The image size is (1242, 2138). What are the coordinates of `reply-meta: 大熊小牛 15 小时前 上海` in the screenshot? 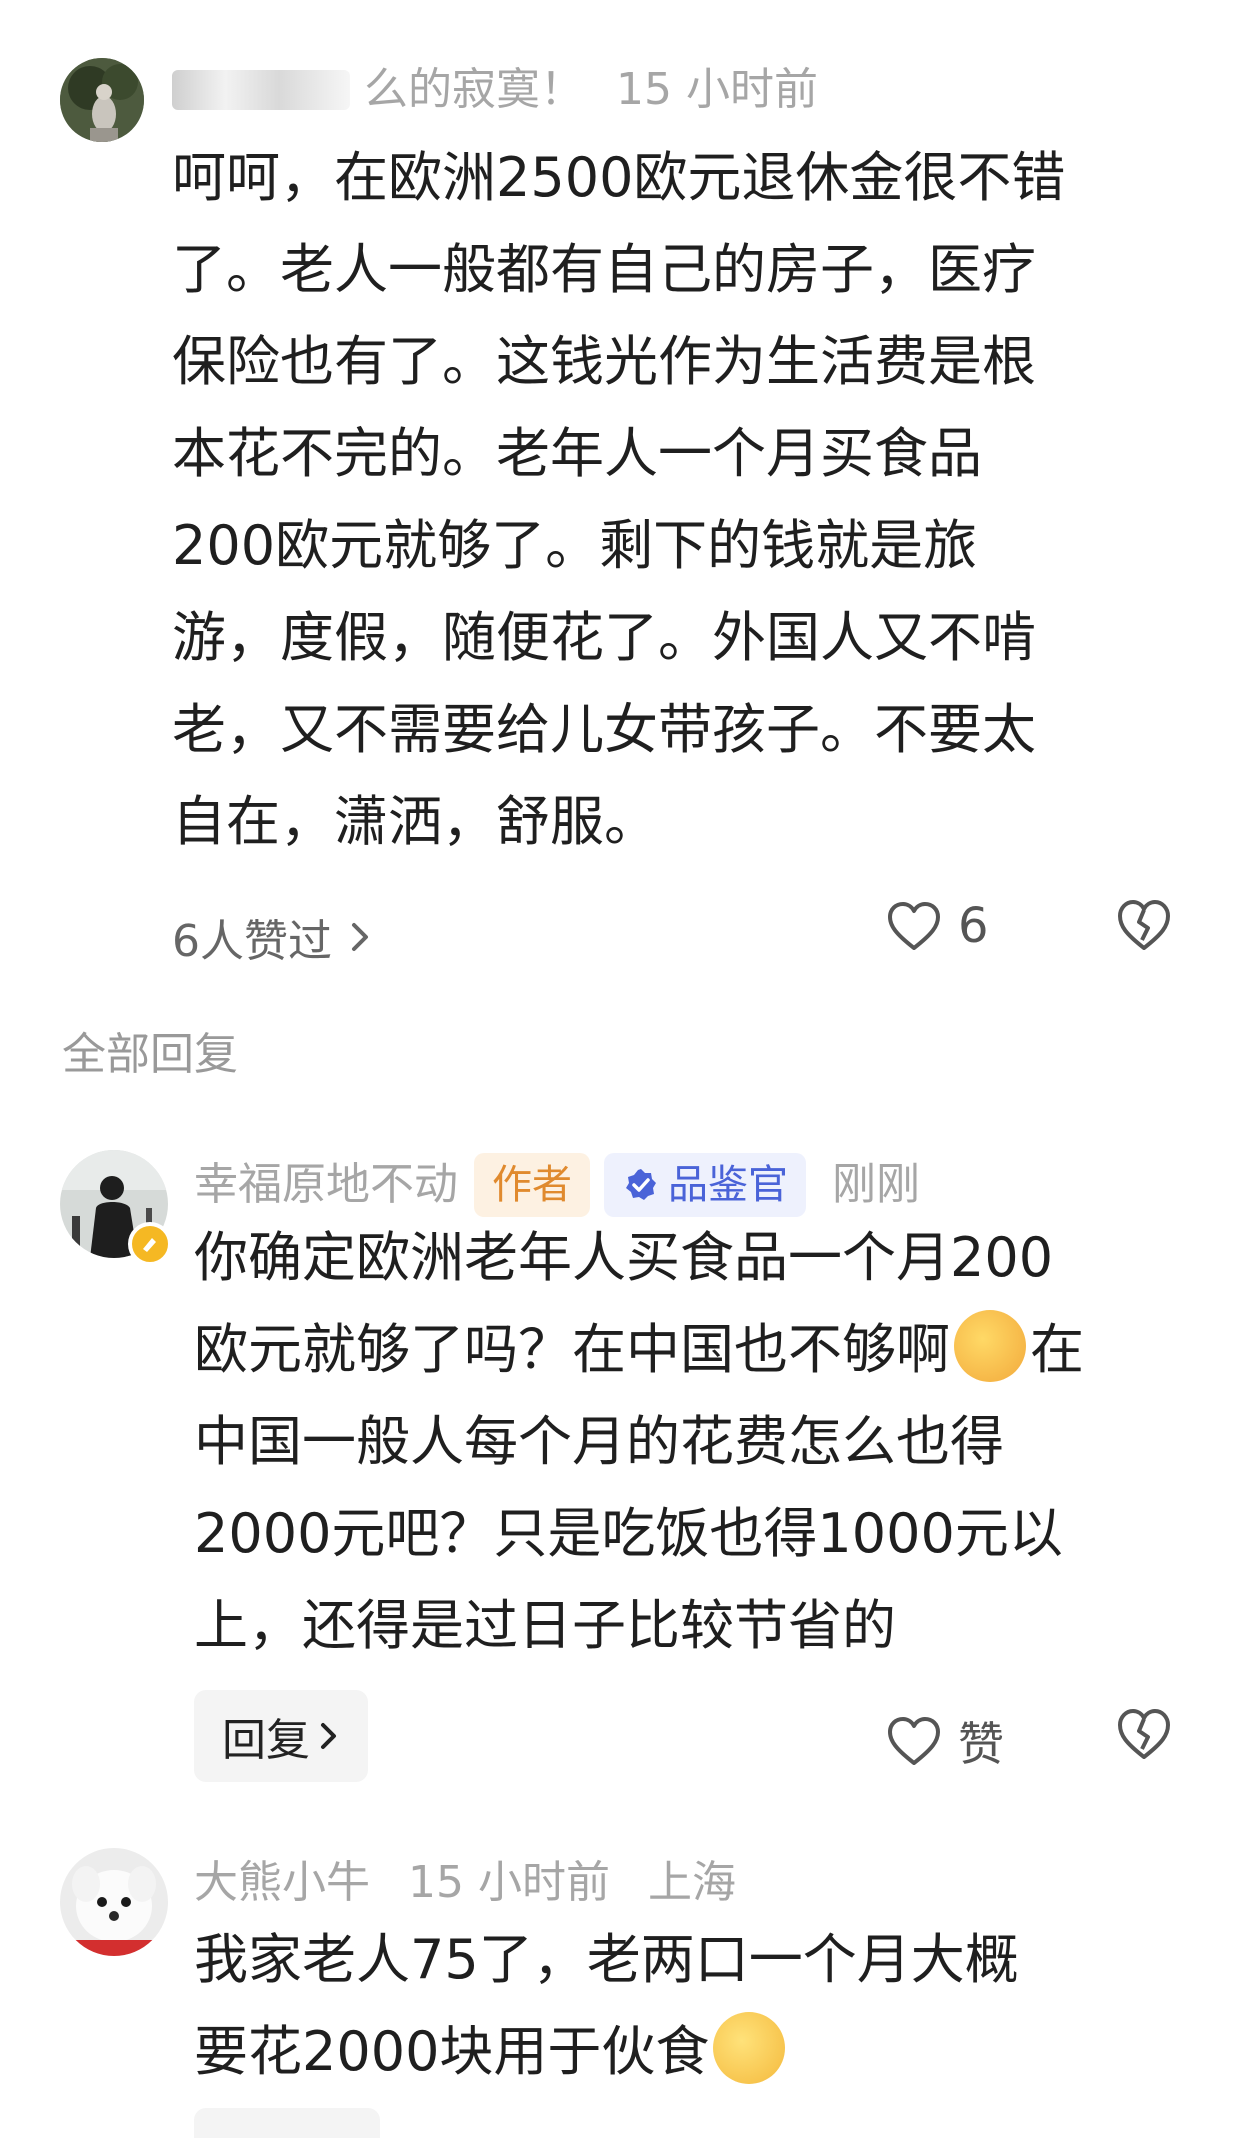 It's located at (465, 1883).